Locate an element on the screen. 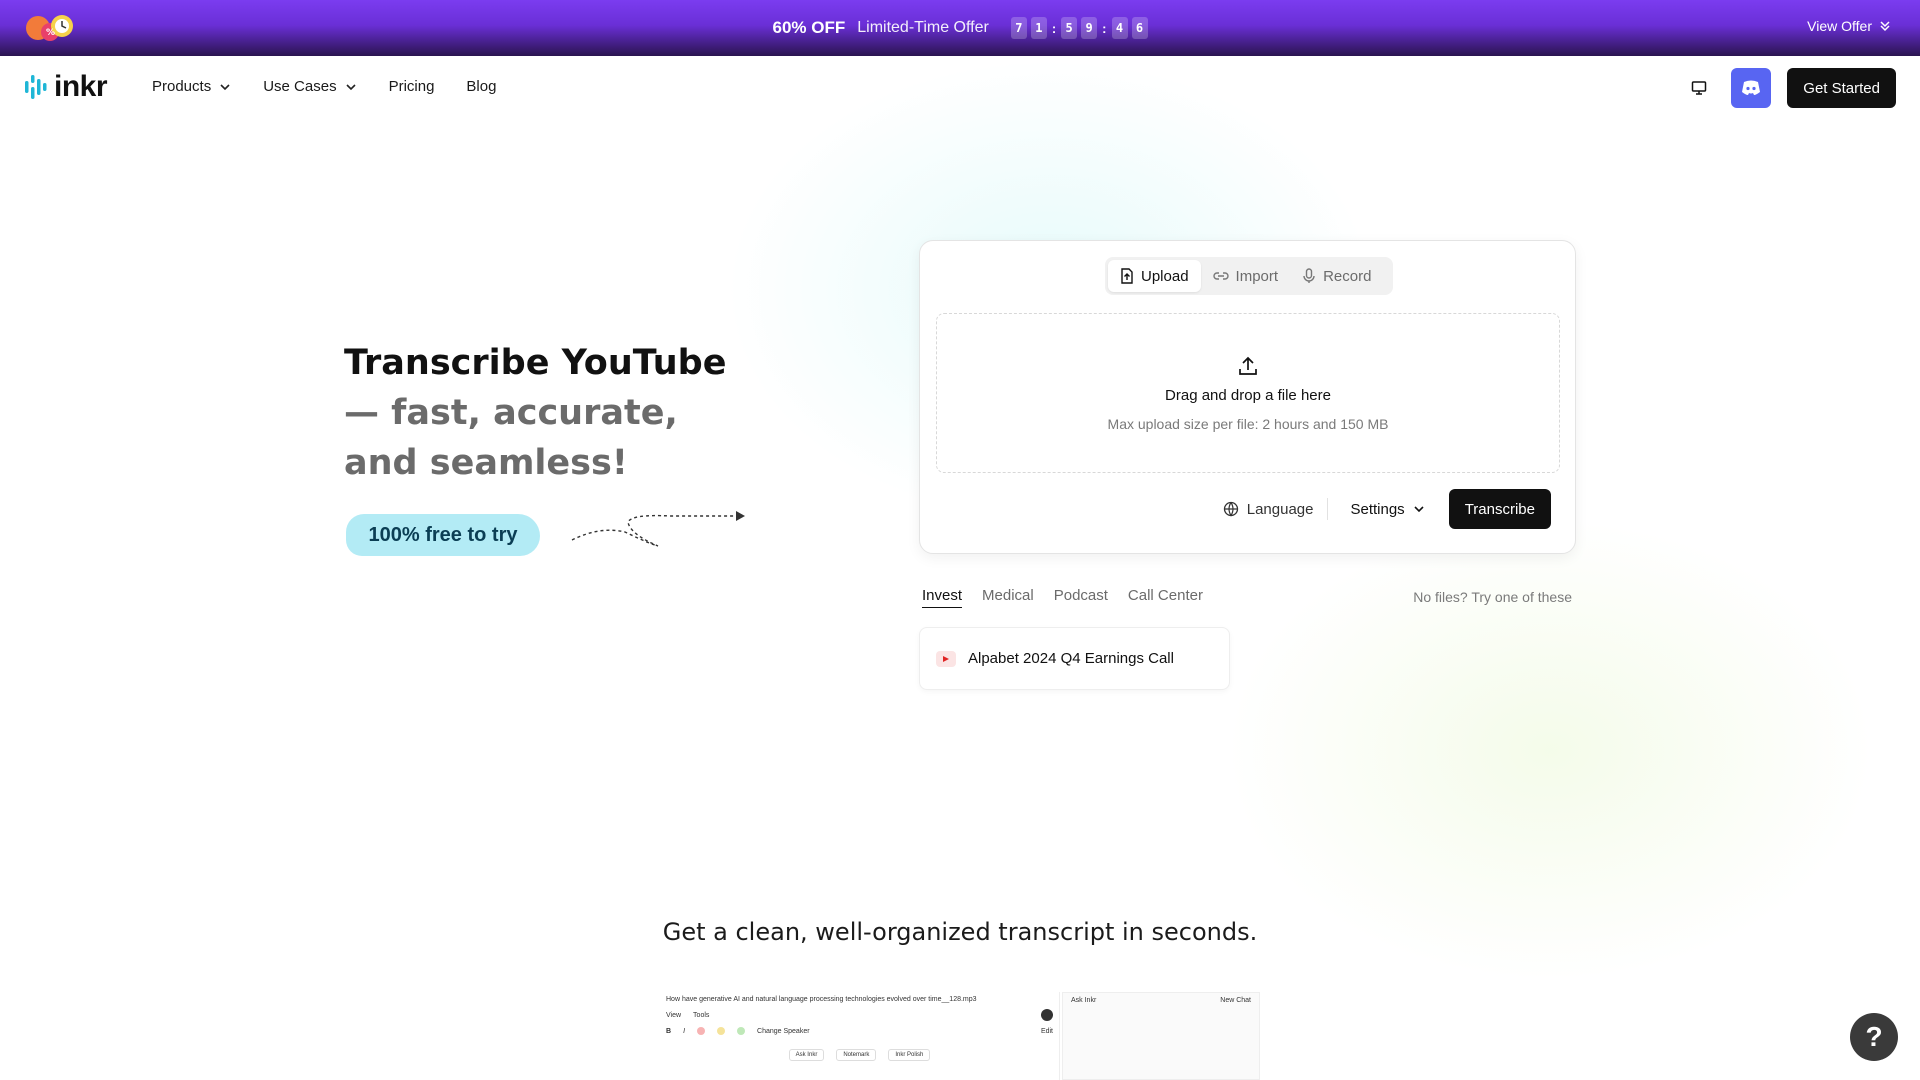 The height and width of the screenshot is (1080, 1920). nav-use-cases-label: Use Cases is located at coordinates (300, 86).